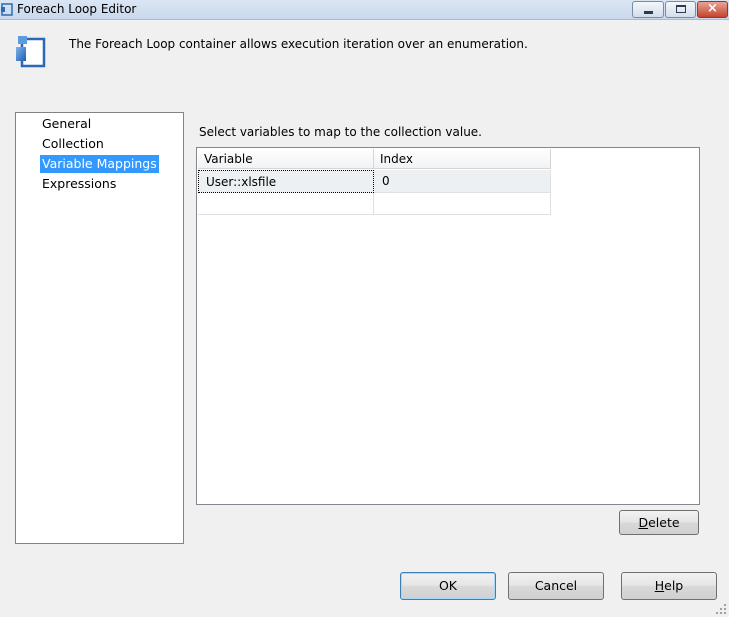 The image size is (729, 617). What do you see at coordinates (462, 204) in the screenshot?
I see `new-row-index-cell` at bounding box center [462, 204].